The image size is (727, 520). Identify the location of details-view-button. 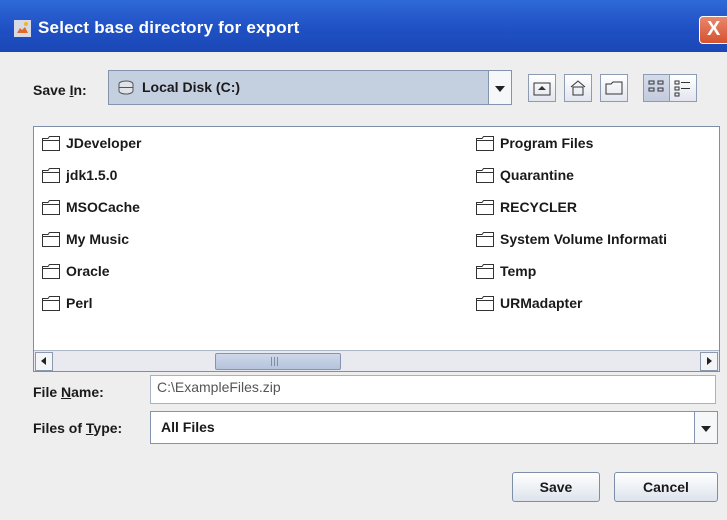
(683, 88).